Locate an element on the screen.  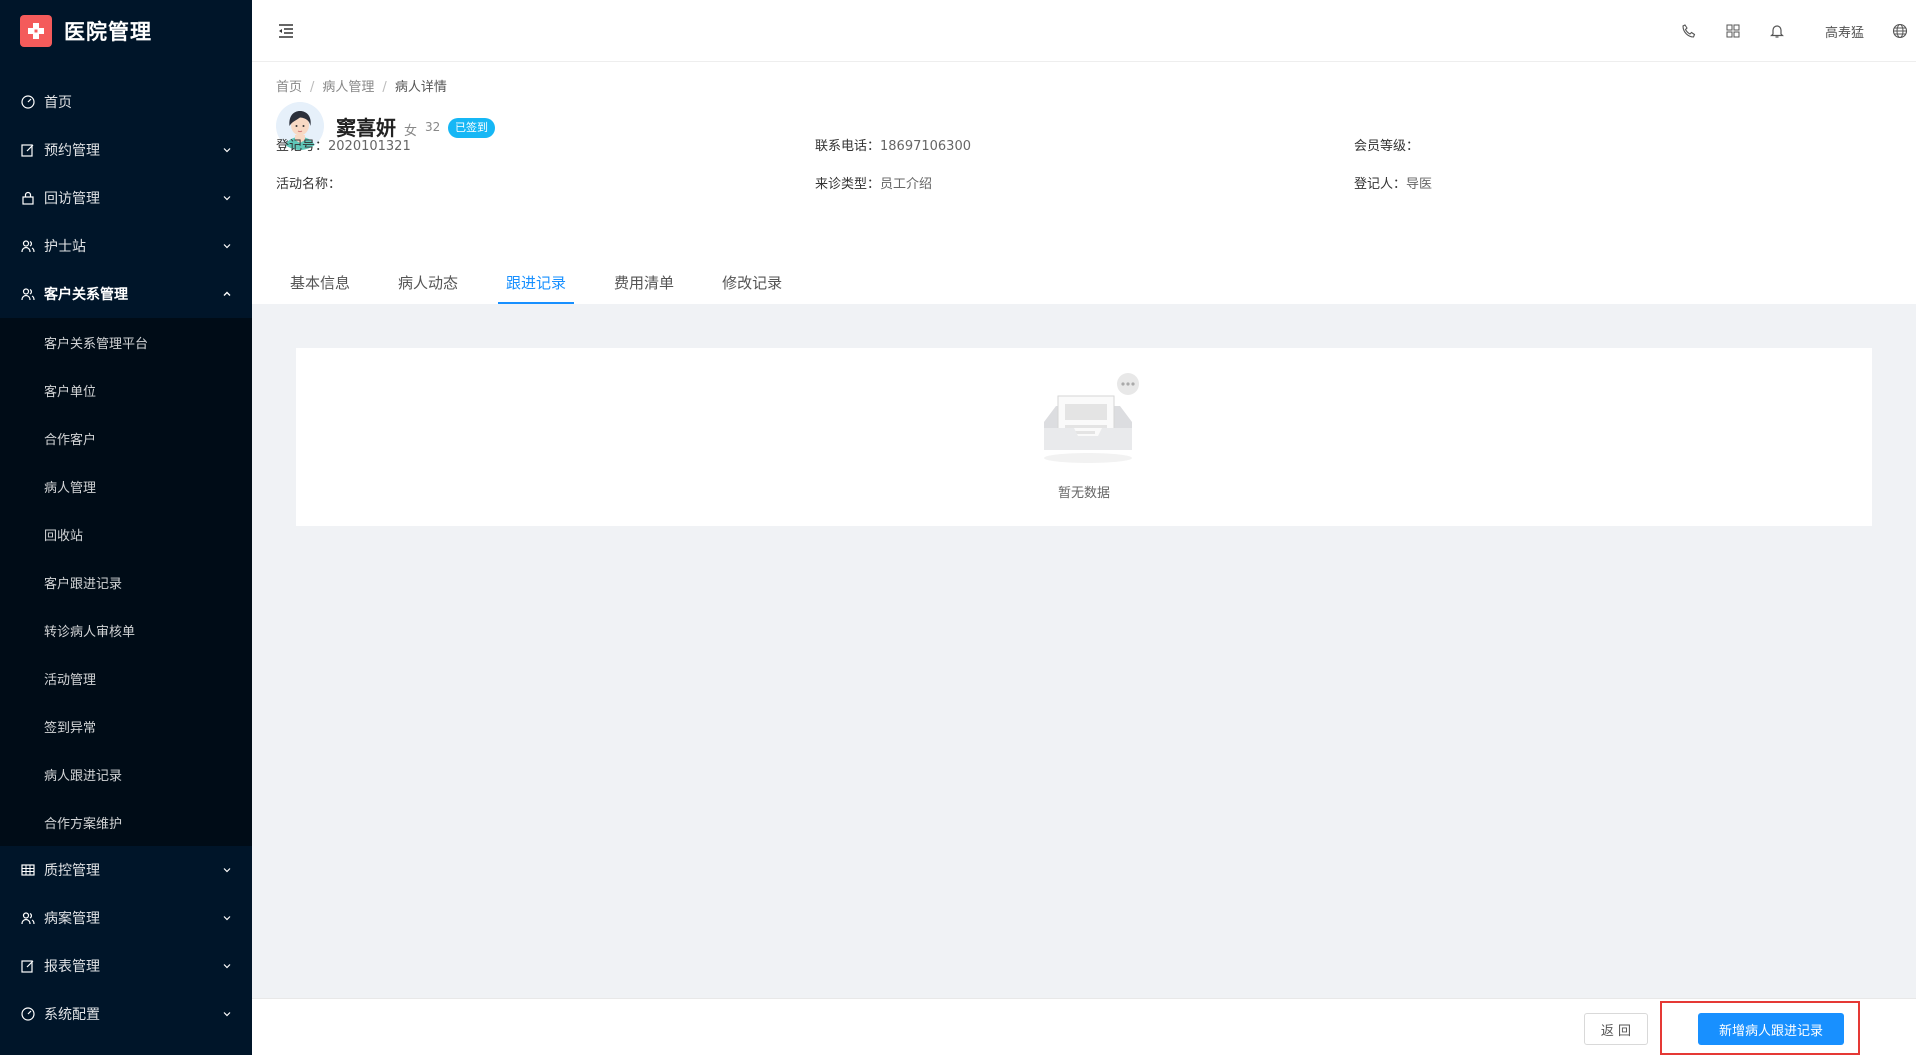
sidebar-item-nurse-station: 护士站 is located at coordinates (126, 246).